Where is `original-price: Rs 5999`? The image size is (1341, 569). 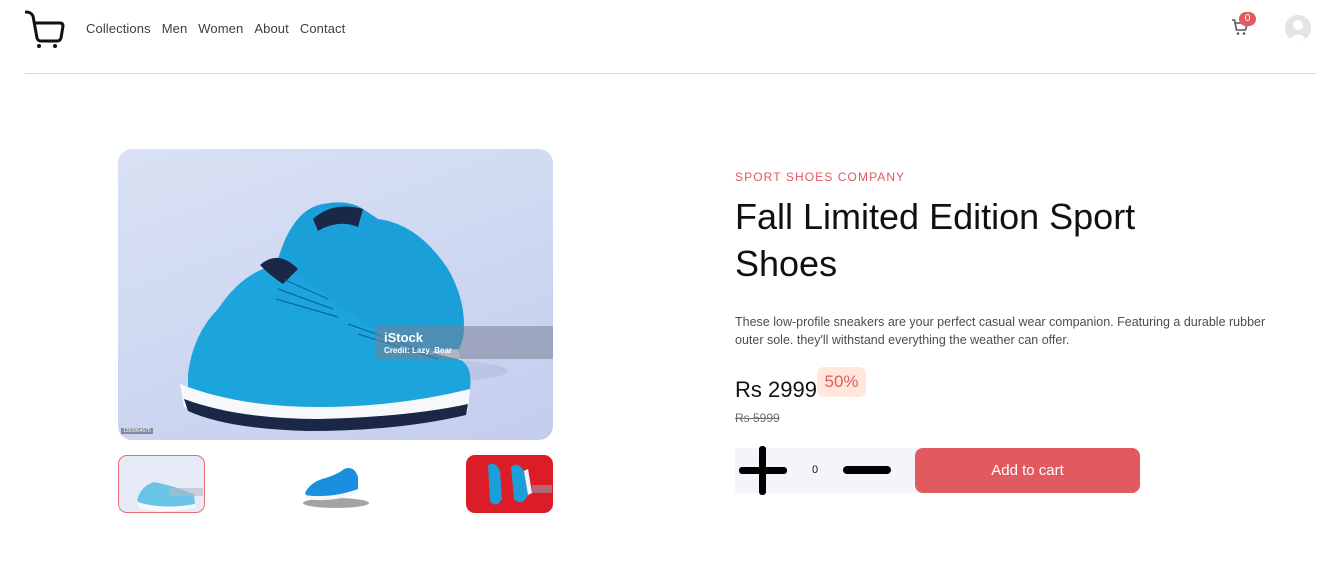 original-price: Rs 5999 is located at coordinates (757, 418).